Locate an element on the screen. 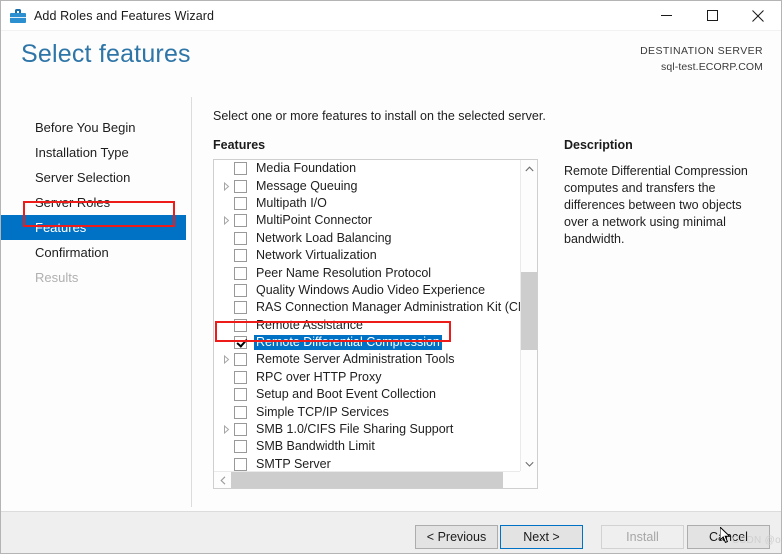  previous-button: < Previous is located at coordinates (456, 537).